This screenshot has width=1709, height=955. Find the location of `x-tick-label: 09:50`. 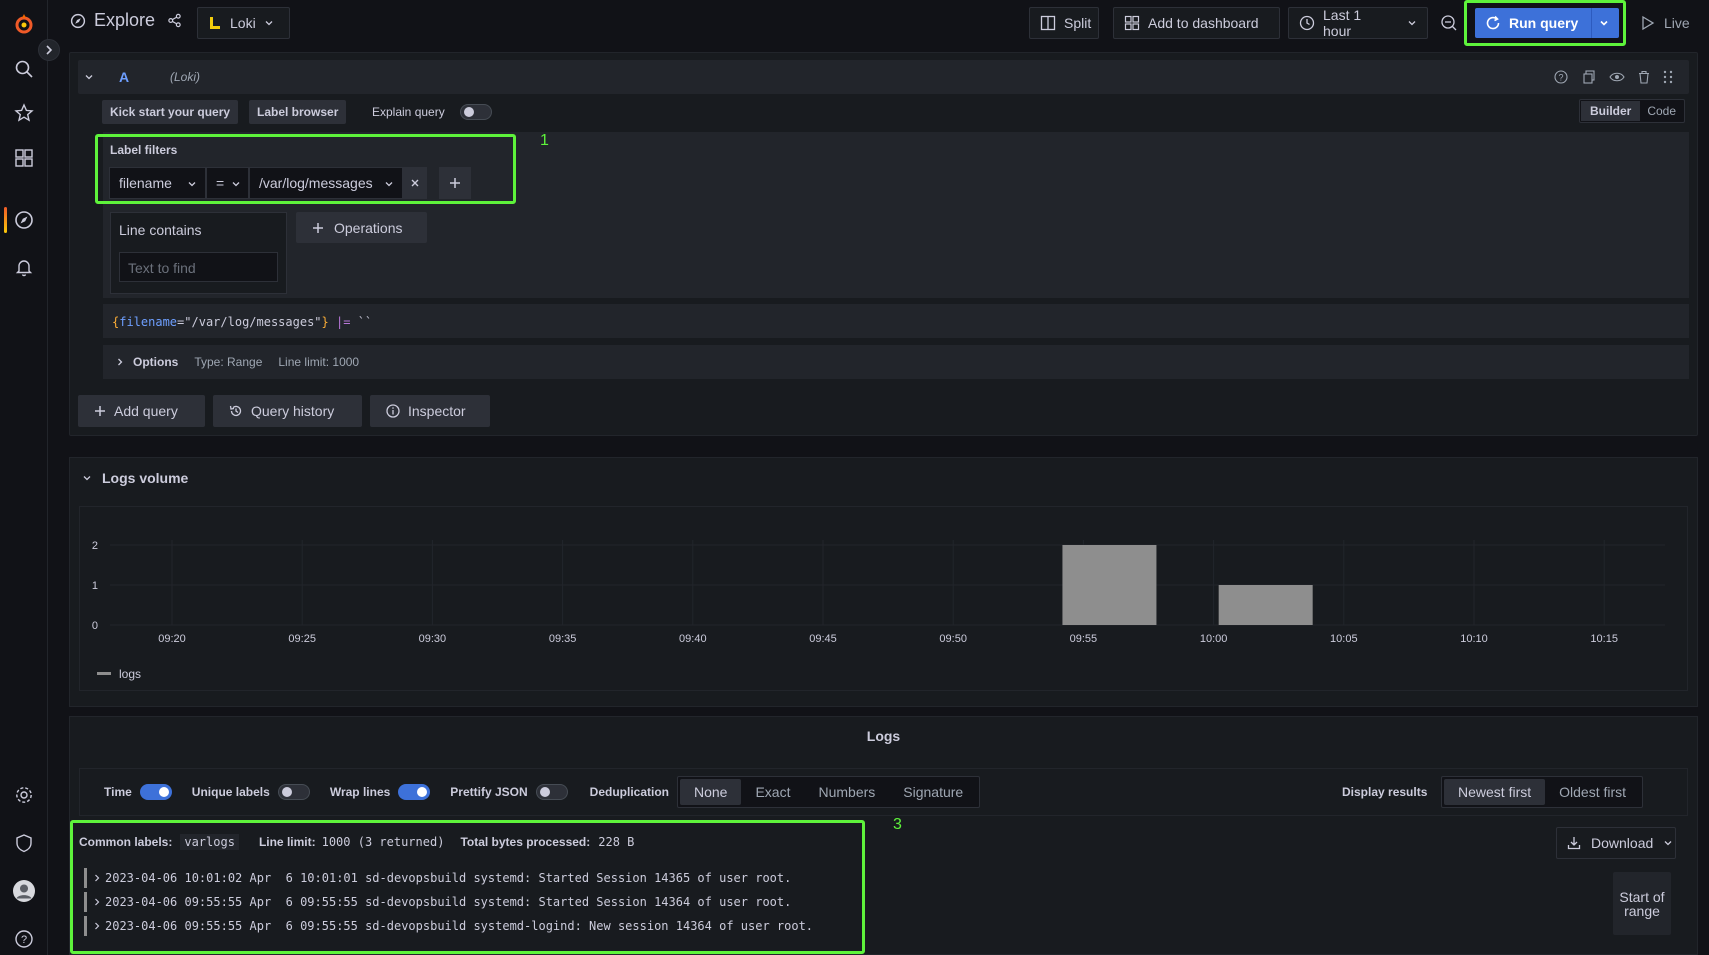

x-tick-label: 09:50 is located at coordinates (953, 639).